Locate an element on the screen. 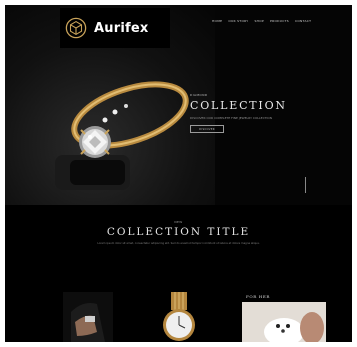 Image resolution: width=357 pixels, height=347 pixels. gold-watch-image is located at coordinates (179, 317).